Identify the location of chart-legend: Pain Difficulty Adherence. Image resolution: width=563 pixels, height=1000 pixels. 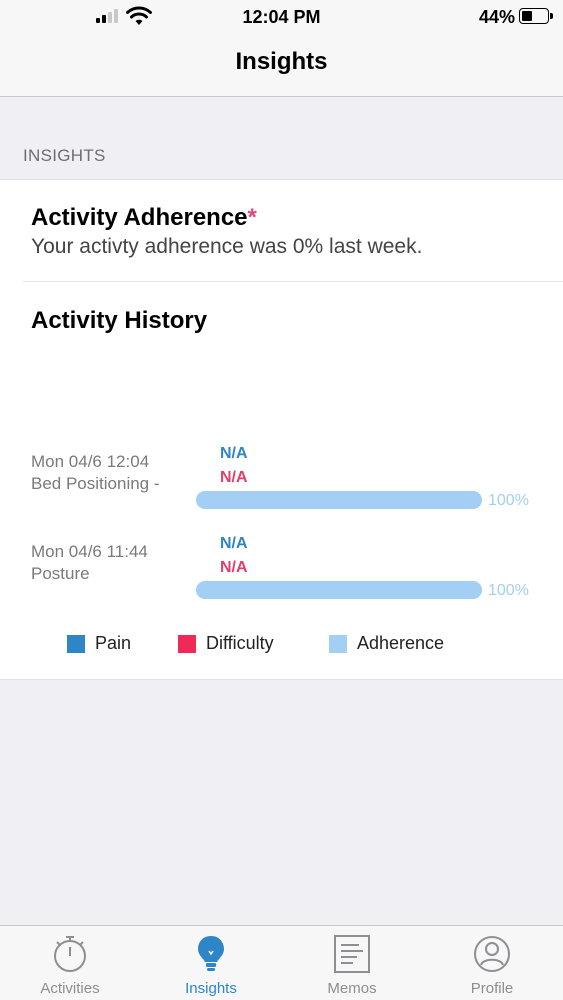
(281, 645).